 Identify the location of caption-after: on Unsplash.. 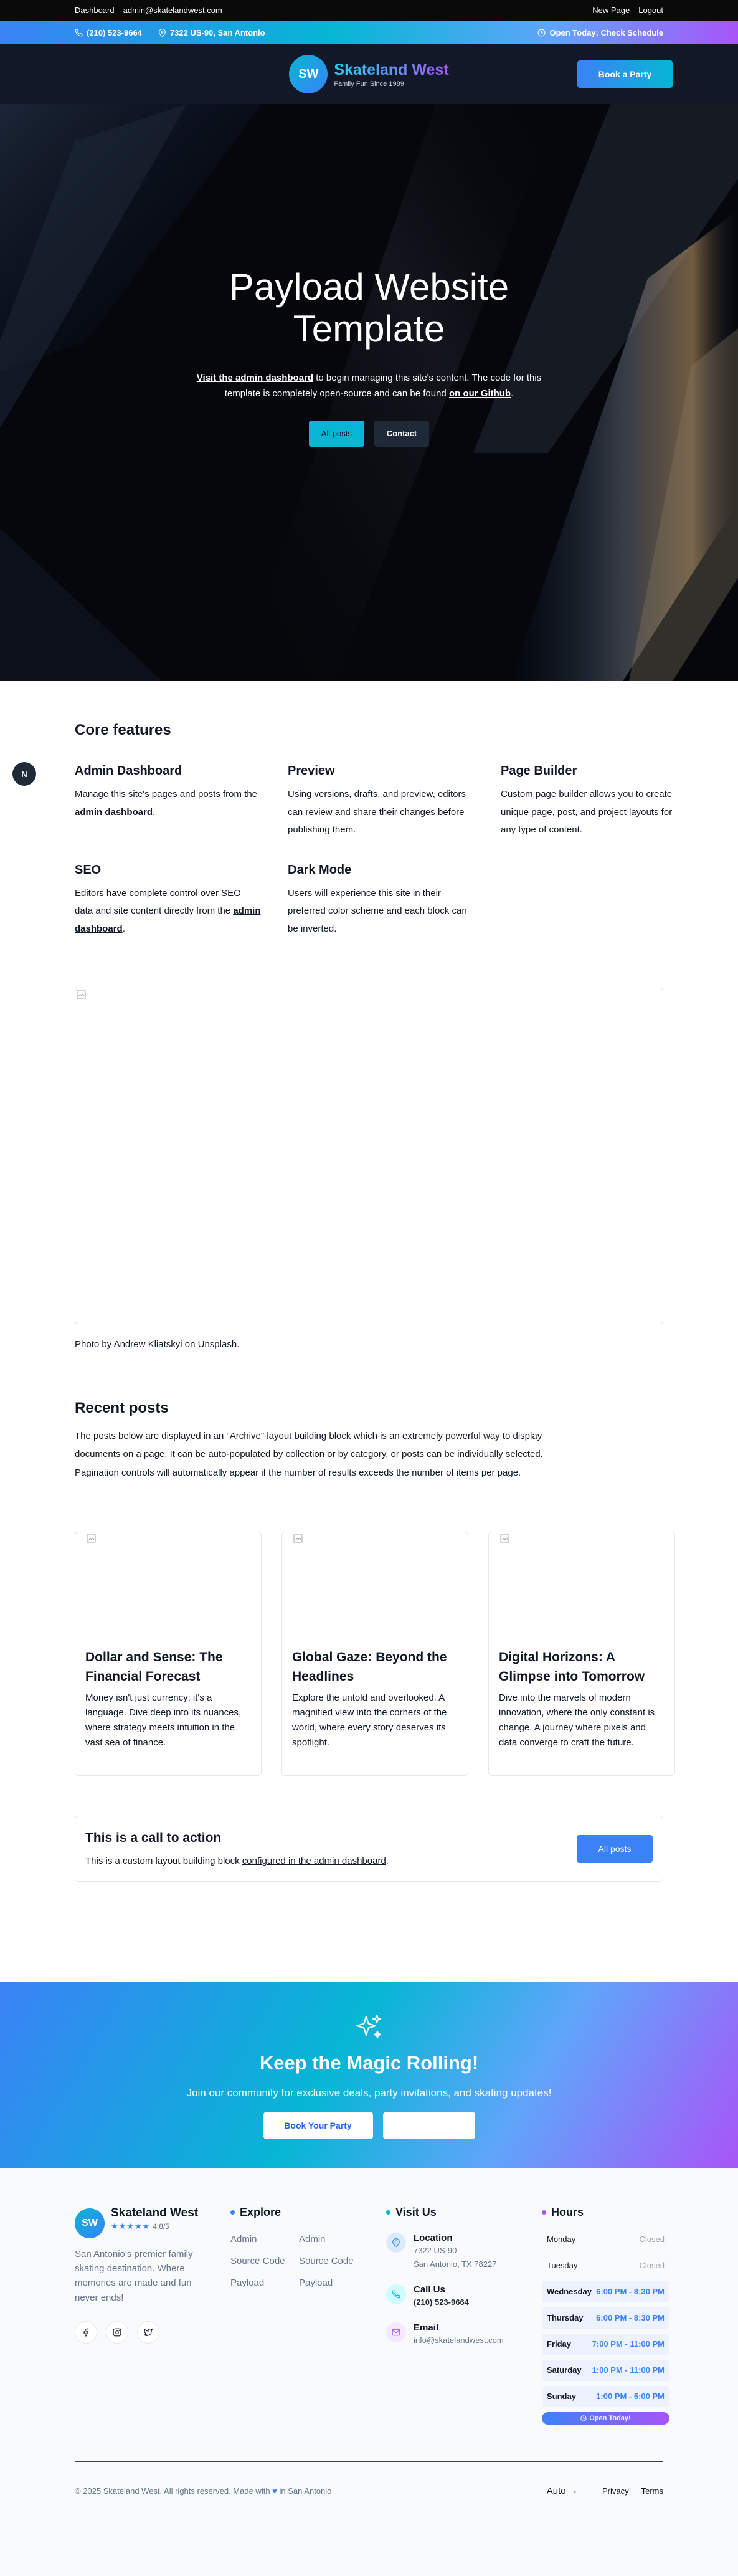
(211, 1344).